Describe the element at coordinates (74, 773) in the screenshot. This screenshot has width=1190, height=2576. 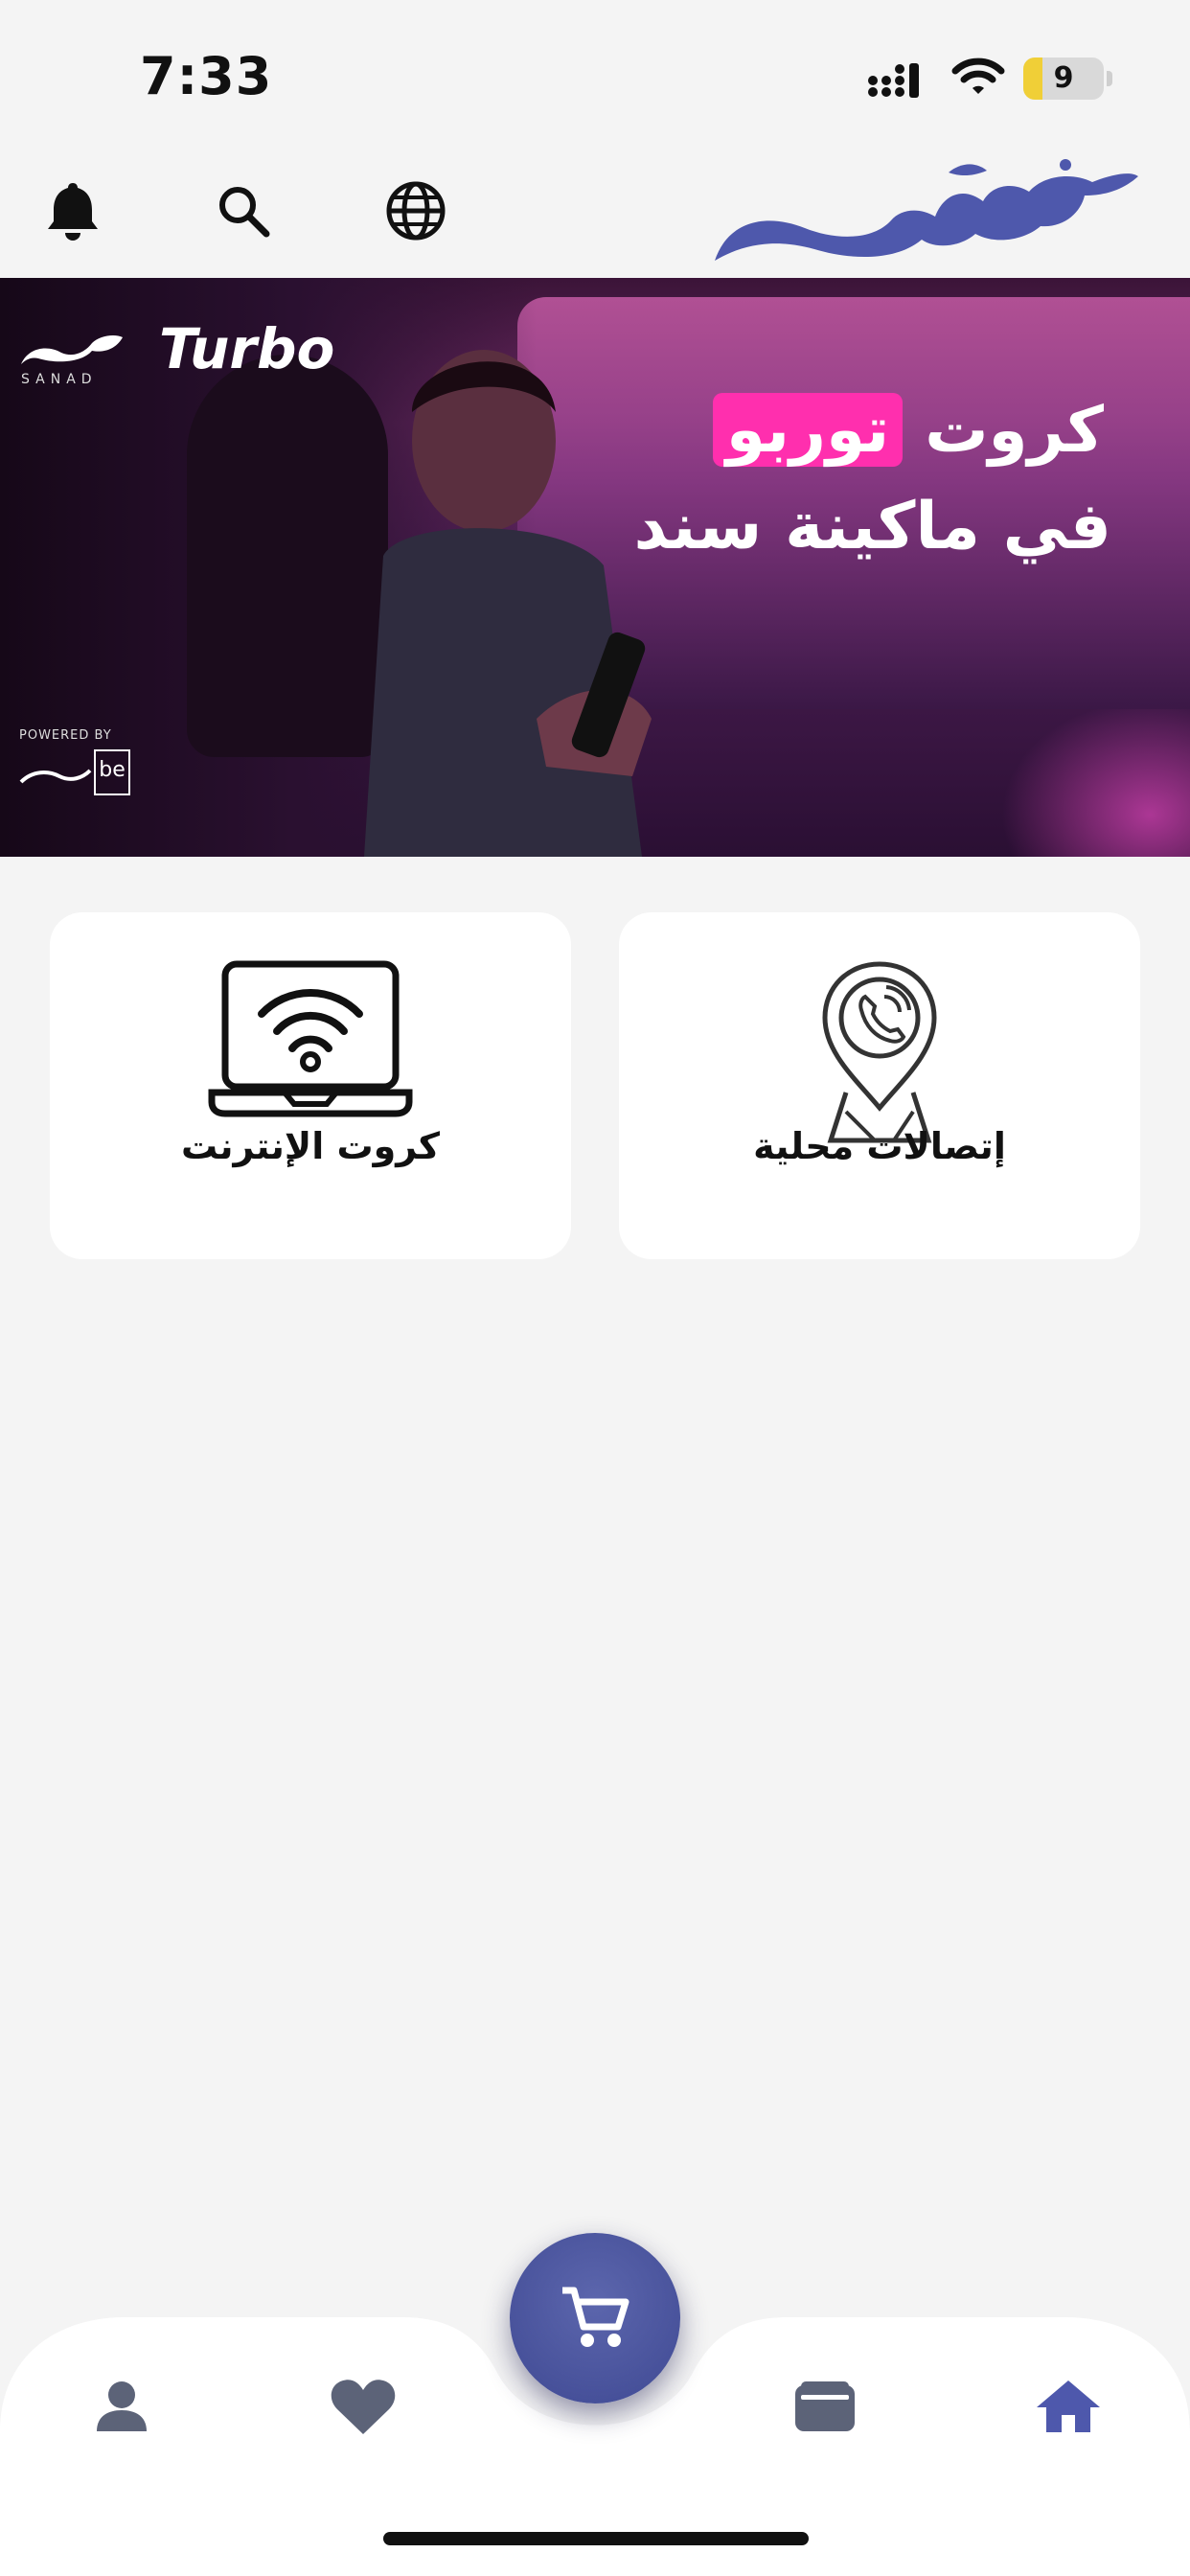
I see `partner-logo: be` at that location.